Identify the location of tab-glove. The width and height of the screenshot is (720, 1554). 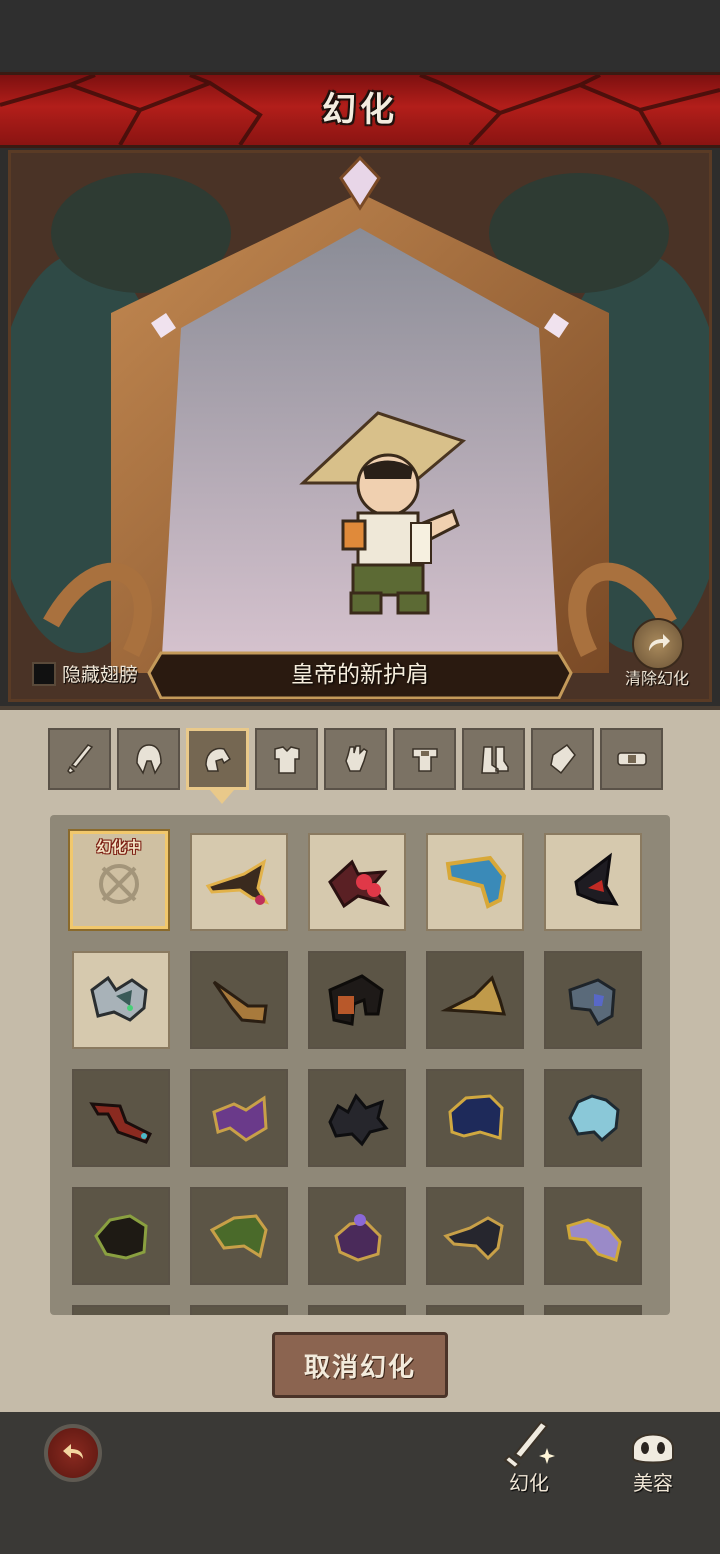
(355, 759).